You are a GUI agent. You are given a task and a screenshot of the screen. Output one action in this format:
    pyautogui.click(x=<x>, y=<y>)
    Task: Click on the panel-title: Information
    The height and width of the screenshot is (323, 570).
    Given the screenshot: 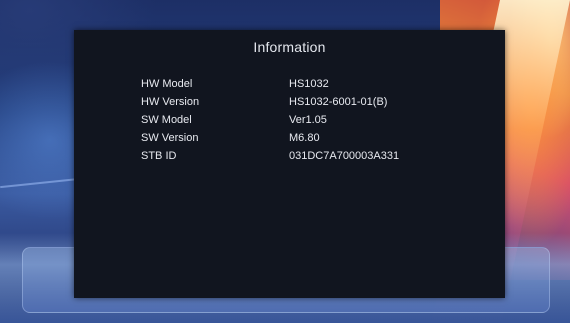 What is the action you would take?
    pyautogui.click(x=289, y=47)
    